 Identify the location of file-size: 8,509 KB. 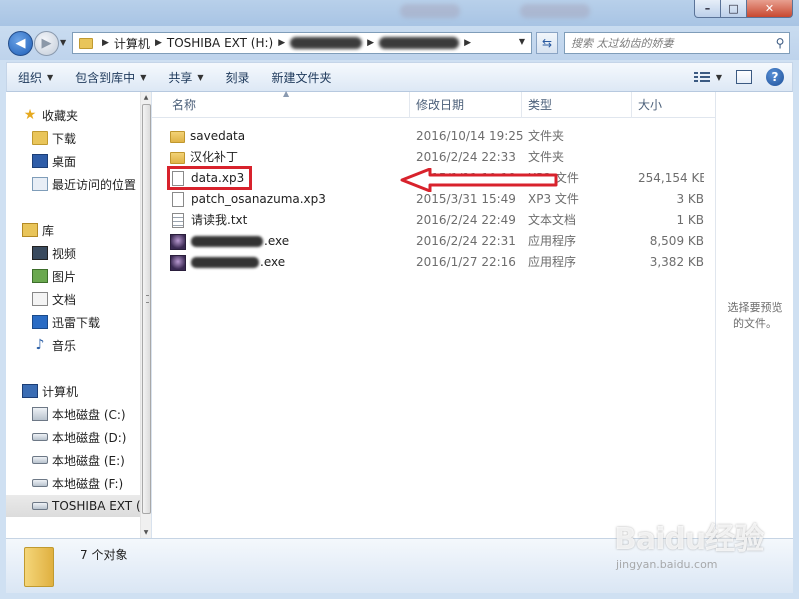
(676, 241).